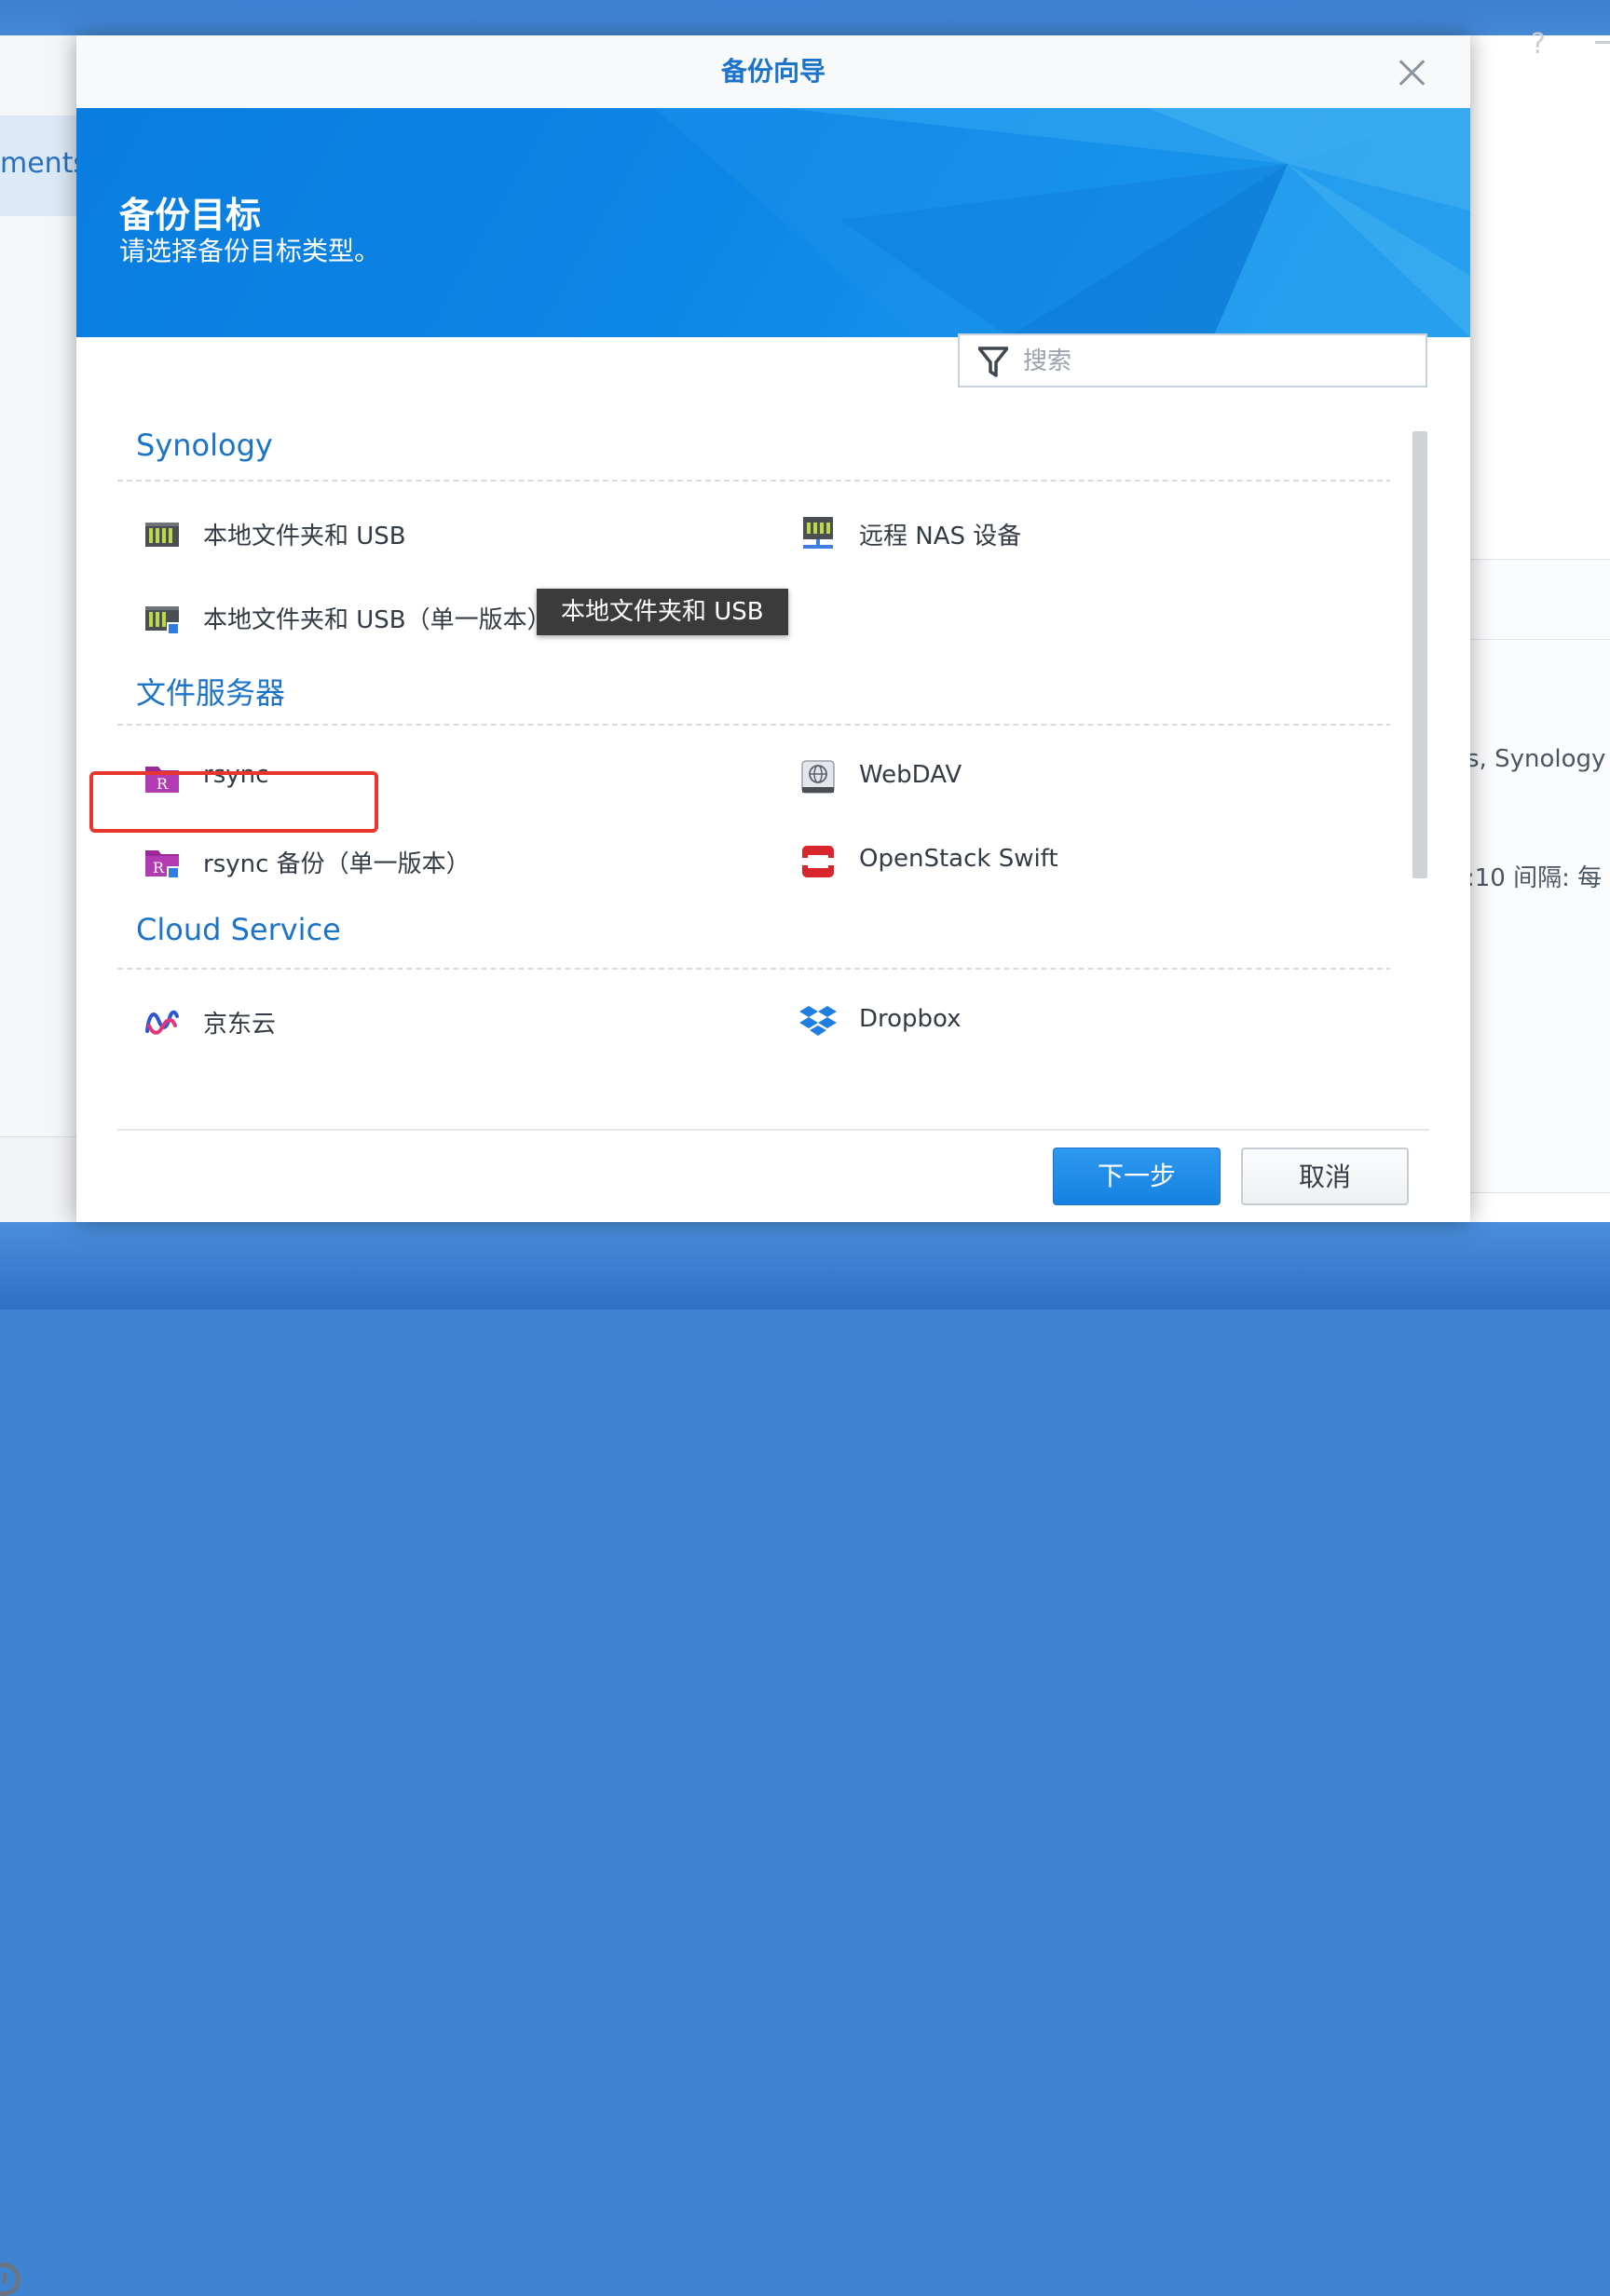 The width and height of the screenshot is (1610, 2296). I want to click on target-rsync: R rsync, so click(441, 778).